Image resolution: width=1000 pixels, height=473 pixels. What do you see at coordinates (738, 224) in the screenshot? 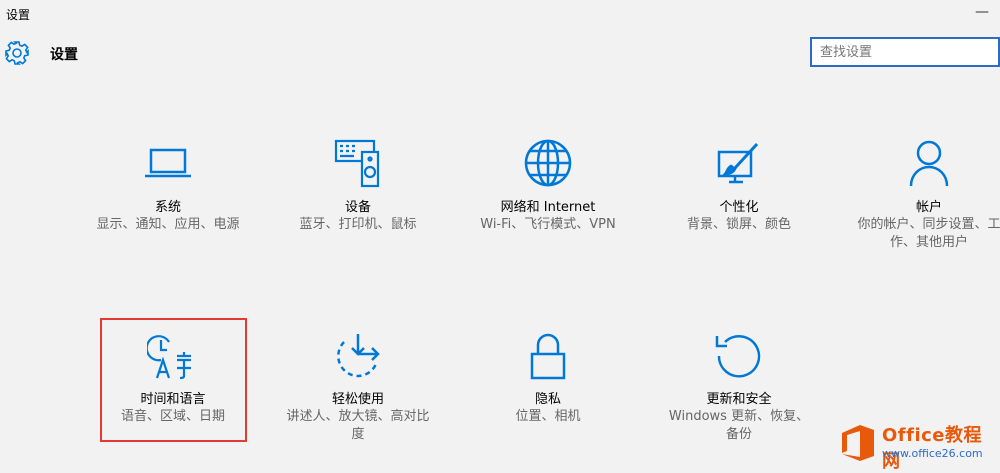
I see `tile-personalization-desc: 背景、锁屏、颜色` at bounding box center [738, 224].